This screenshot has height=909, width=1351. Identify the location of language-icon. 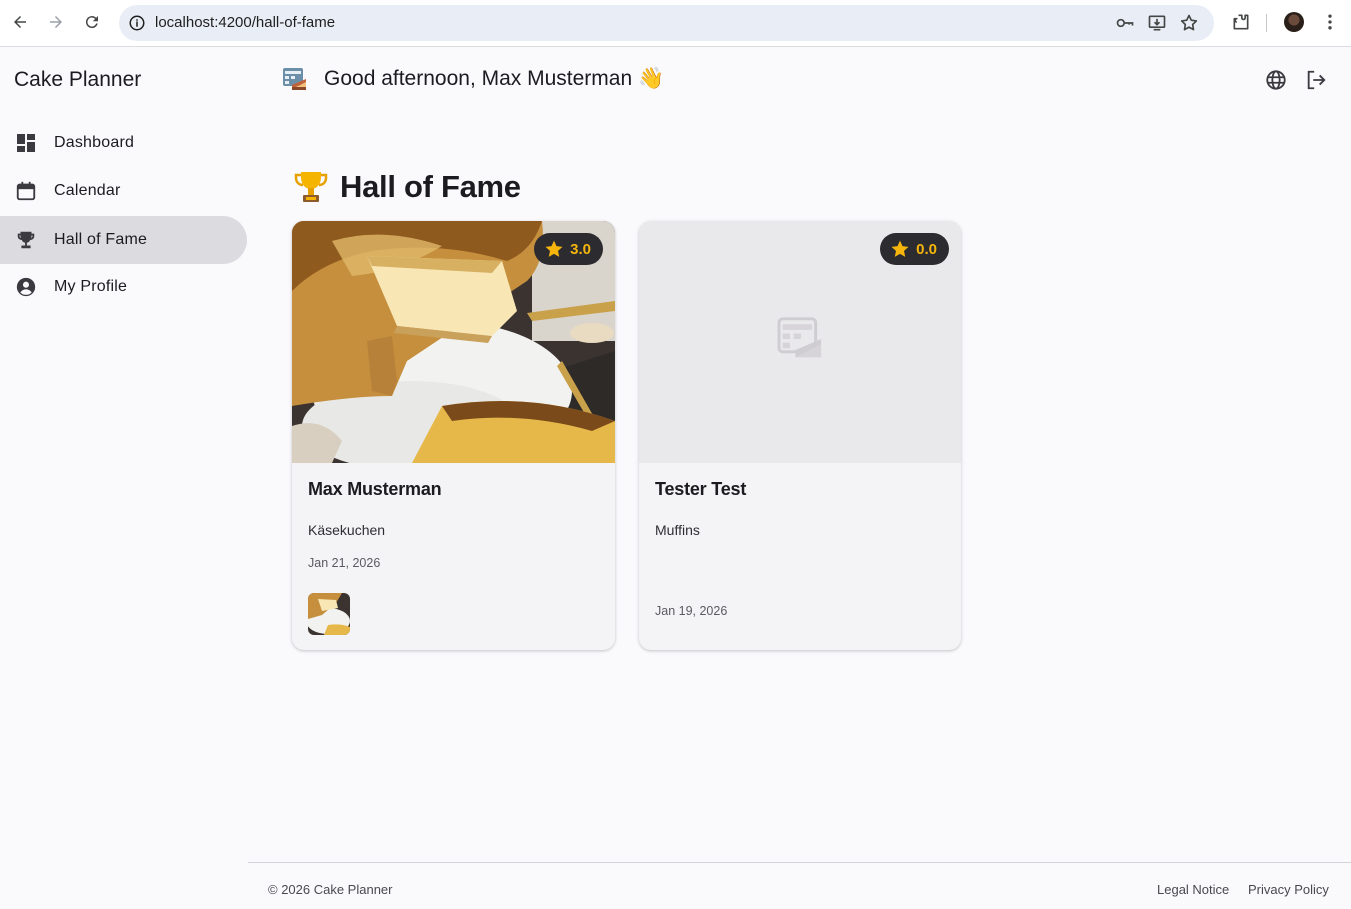
(1276, 80).